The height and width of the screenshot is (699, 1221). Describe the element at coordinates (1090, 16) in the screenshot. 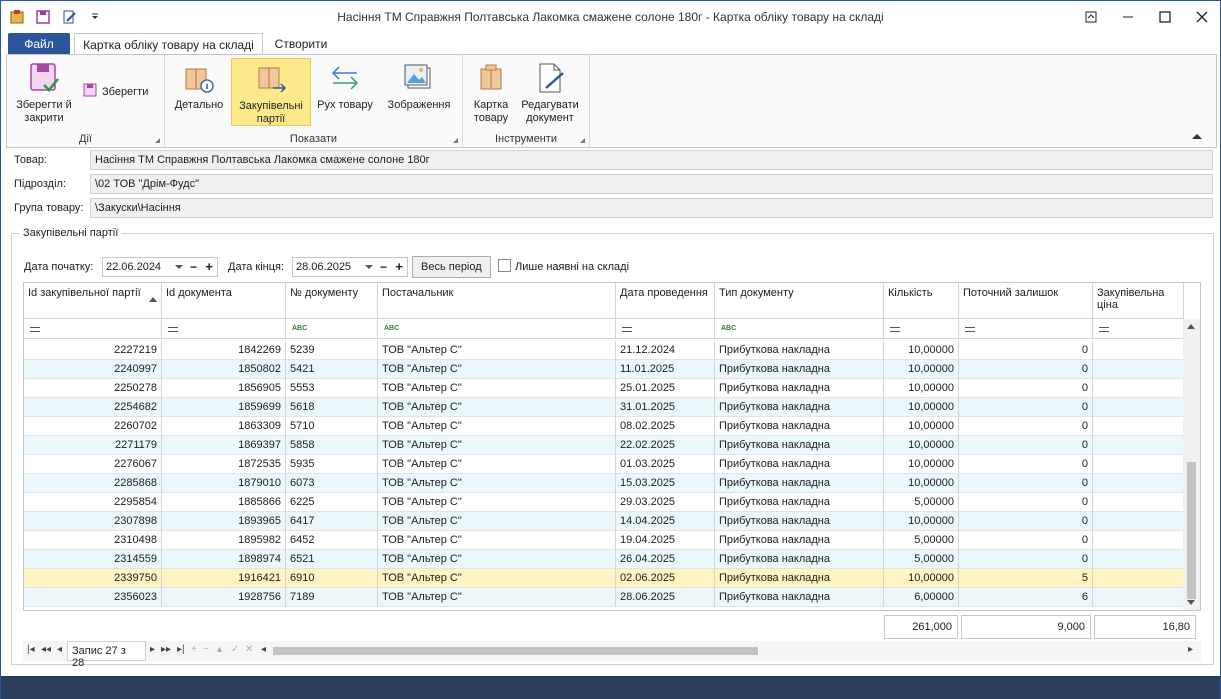

I see `ribbon-display-button` at that location.